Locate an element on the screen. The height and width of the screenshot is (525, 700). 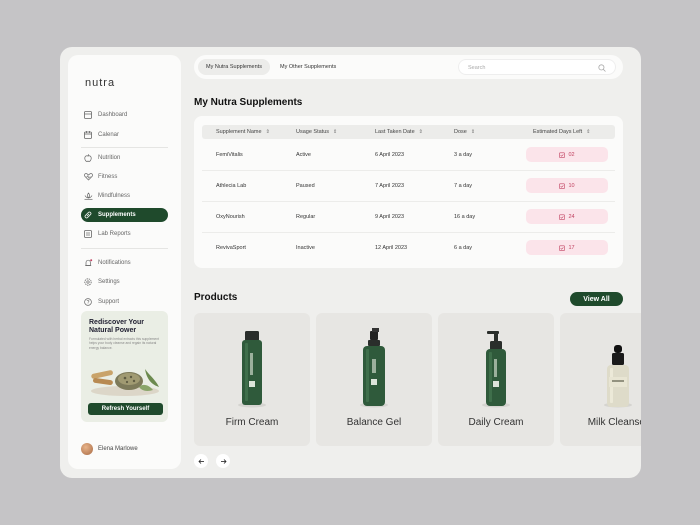
supplement-name: OxyNourish is located at coordinates (230, 217).